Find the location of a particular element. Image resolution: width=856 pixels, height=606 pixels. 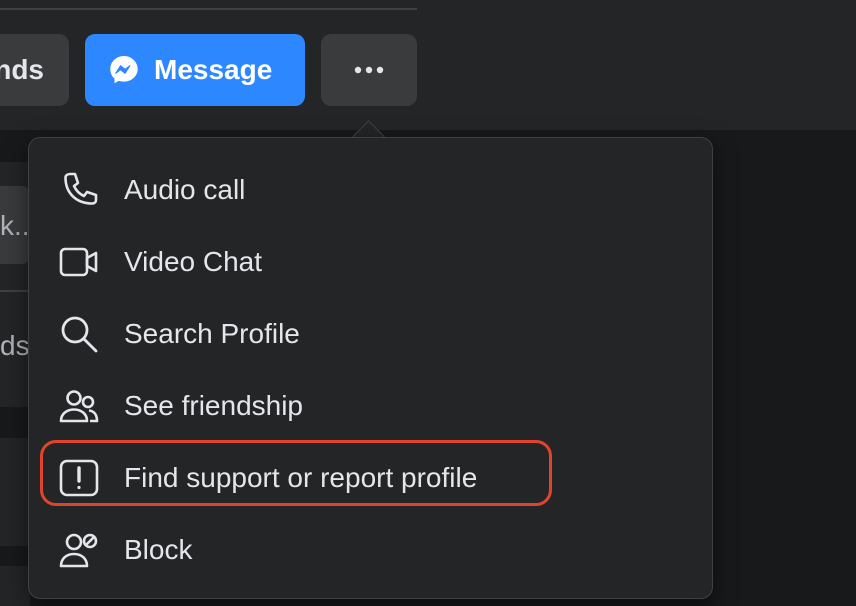

menu-item-label: Audio call is located at coordinates (185, 189).